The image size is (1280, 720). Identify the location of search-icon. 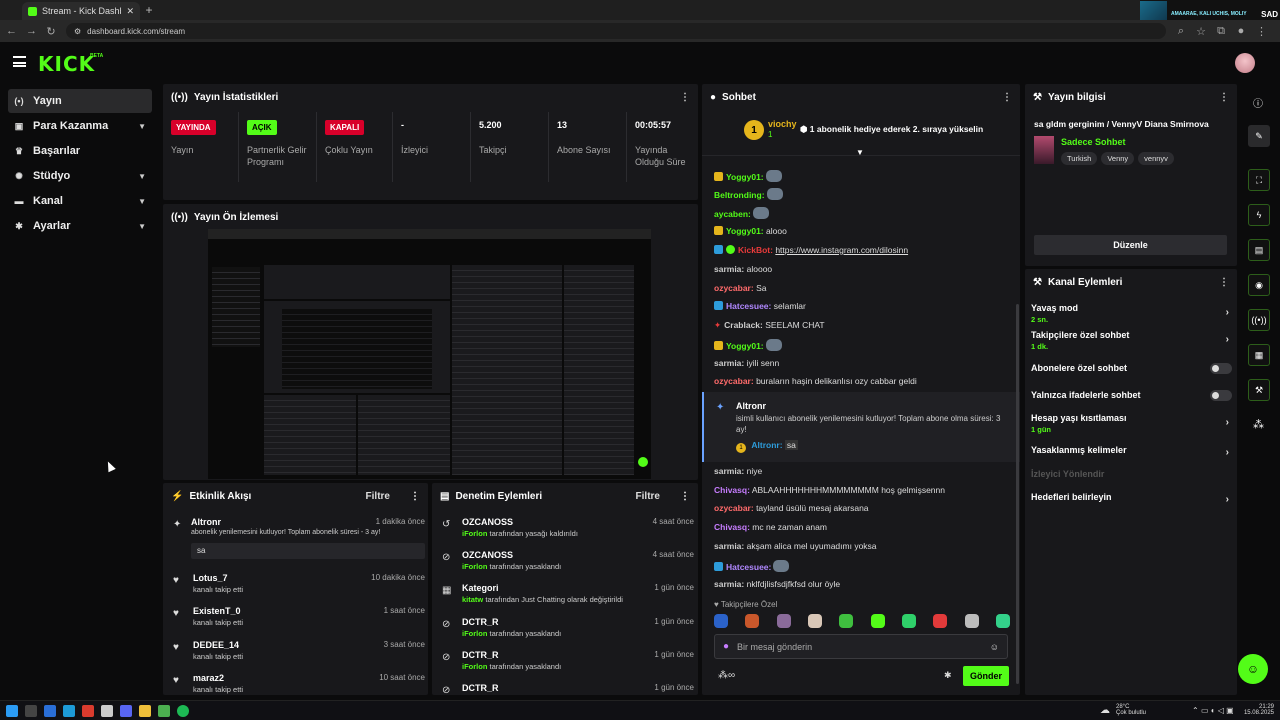
(31, 710).